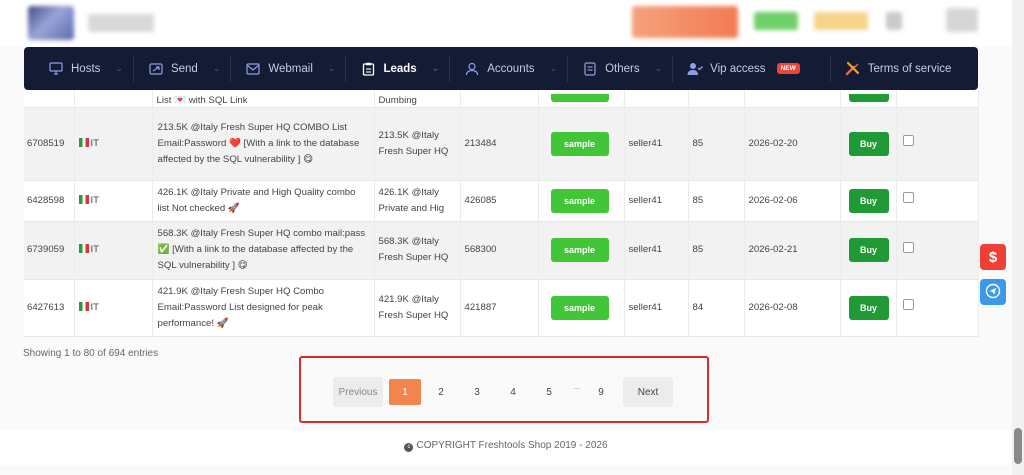 Image resolution: width=1024 pixels, height=475 pixels. What do you see at coordinates (51, 23) in the screenshot?
I see `site-logo` at bounding box center [51, 23].